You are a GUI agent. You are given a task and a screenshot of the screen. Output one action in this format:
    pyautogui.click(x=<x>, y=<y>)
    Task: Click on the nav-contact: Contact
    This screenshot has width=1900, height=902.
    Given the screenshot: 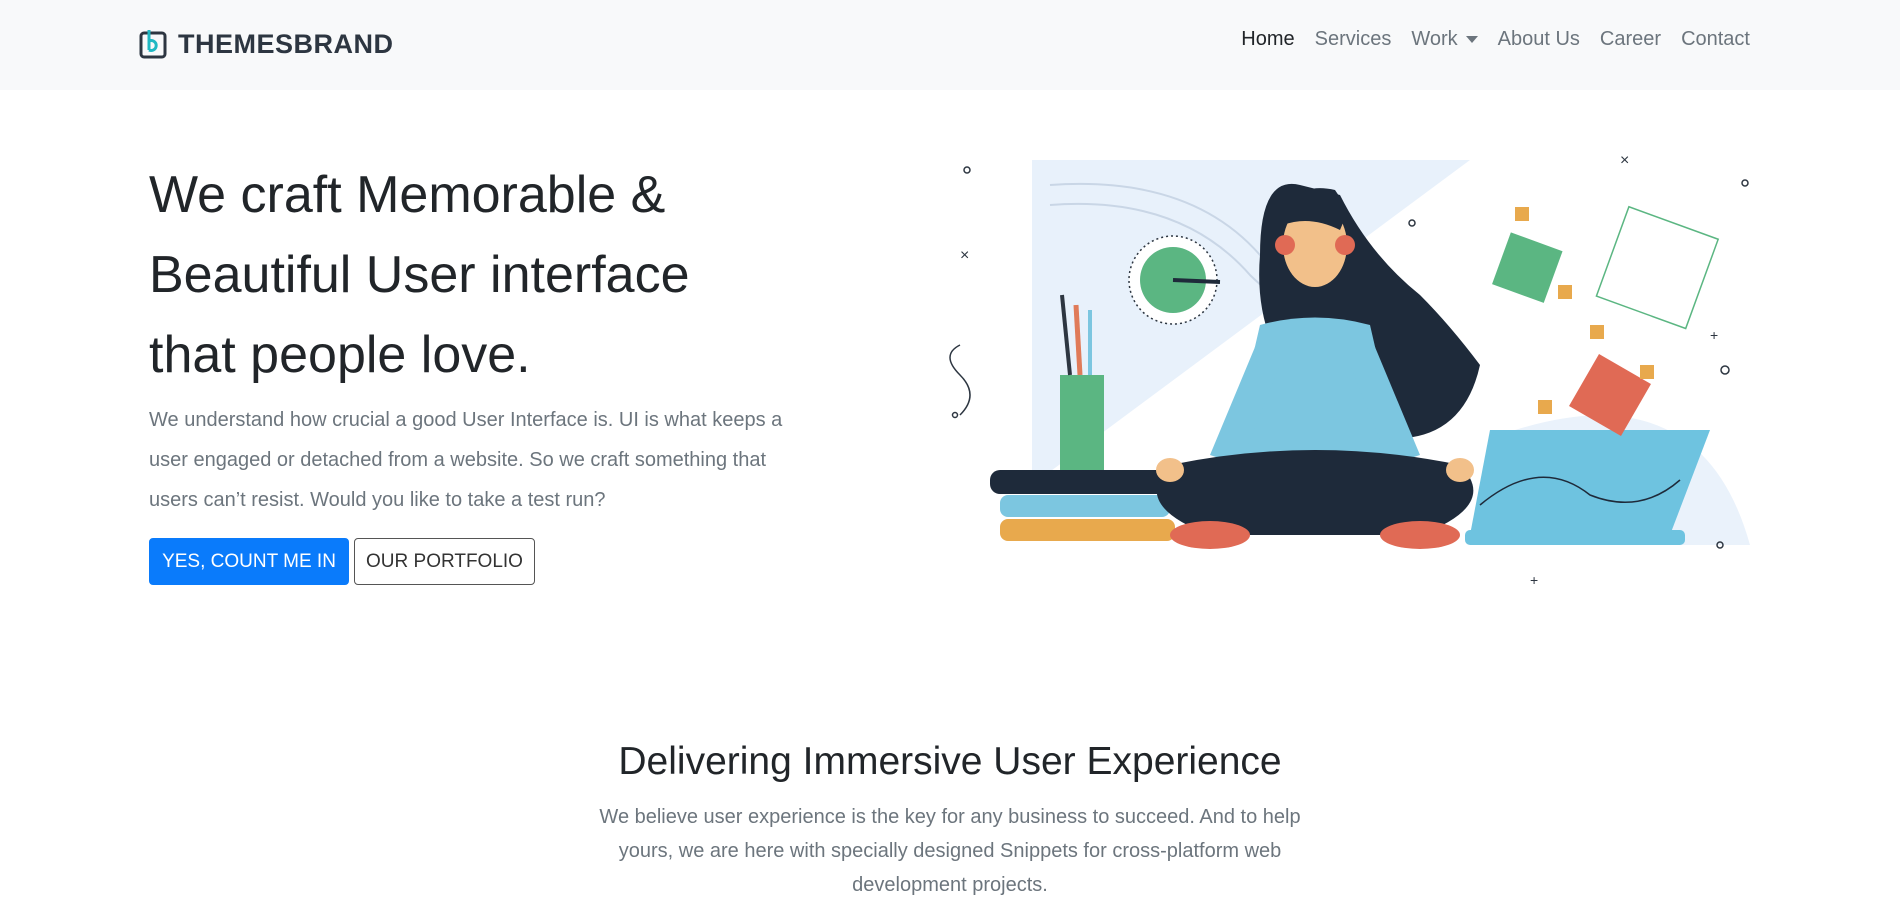 What is the action you would take?
    pyautogui.click(x=1715, y=39)
    